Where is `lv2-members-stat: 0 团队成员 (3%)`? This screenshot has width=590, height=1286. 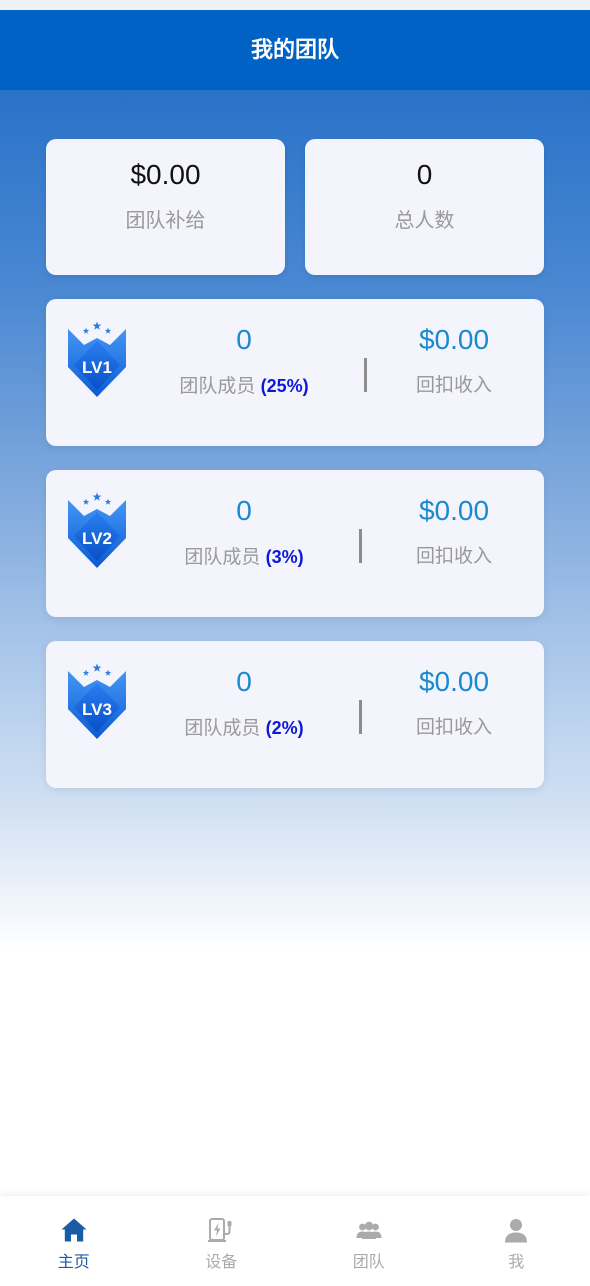 lv2-members-stat: 0 团队成员 (3%) is located at coordinates (244, 543).